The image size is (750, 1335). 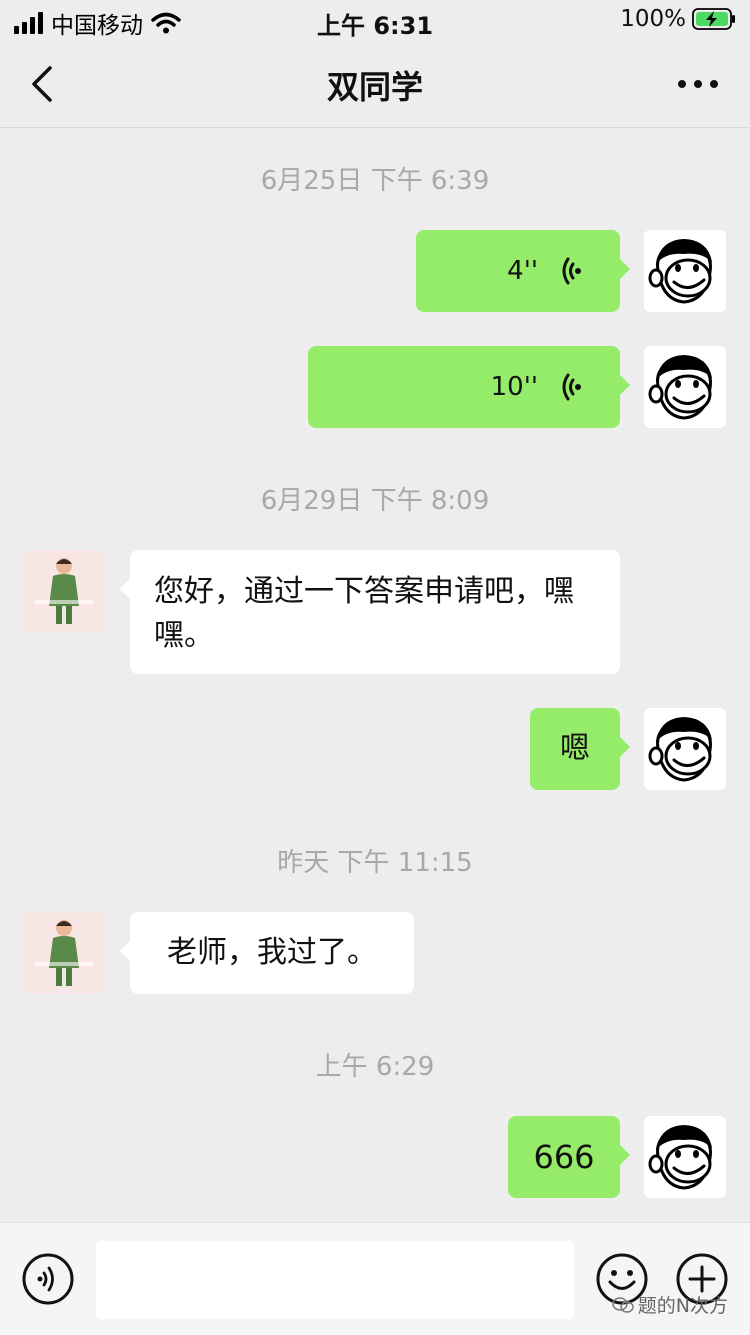 I want to click on battery-charging-icon, so click(x=713, y=19).